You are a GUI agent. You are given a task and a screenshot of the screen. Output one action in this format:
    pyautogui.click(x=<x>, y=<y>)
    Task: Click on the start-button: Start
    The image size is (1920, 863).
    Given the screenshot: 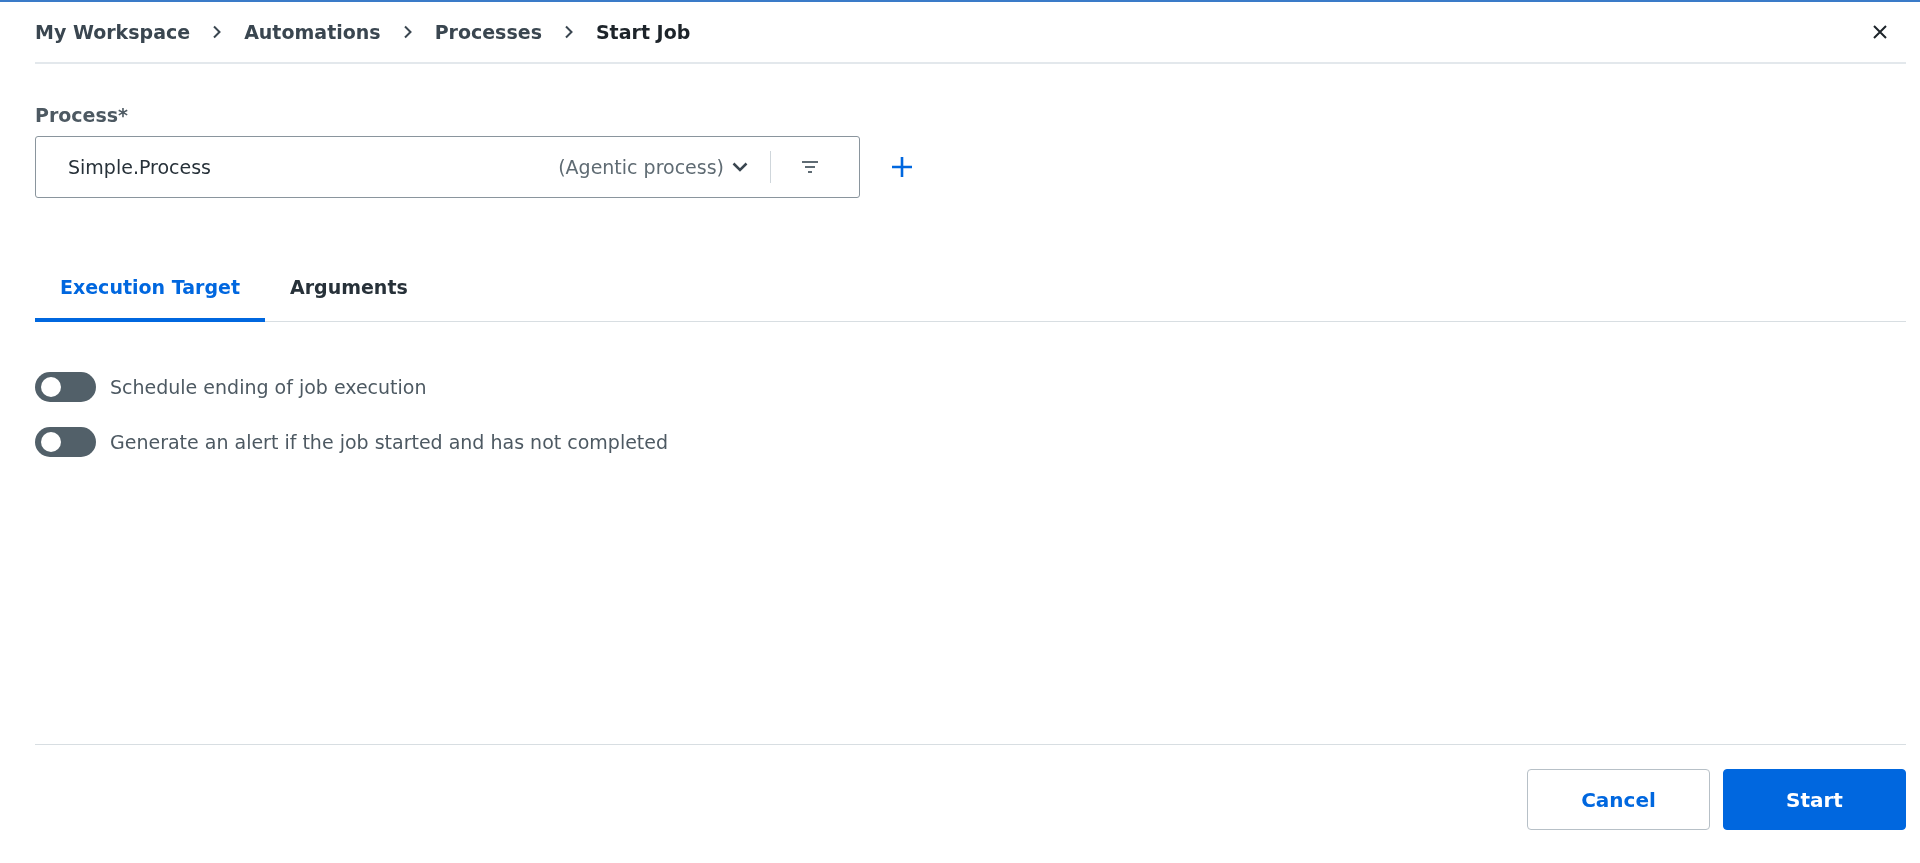 What is the action you would take?
    pyautogui.click(x=1814, y=799)
    